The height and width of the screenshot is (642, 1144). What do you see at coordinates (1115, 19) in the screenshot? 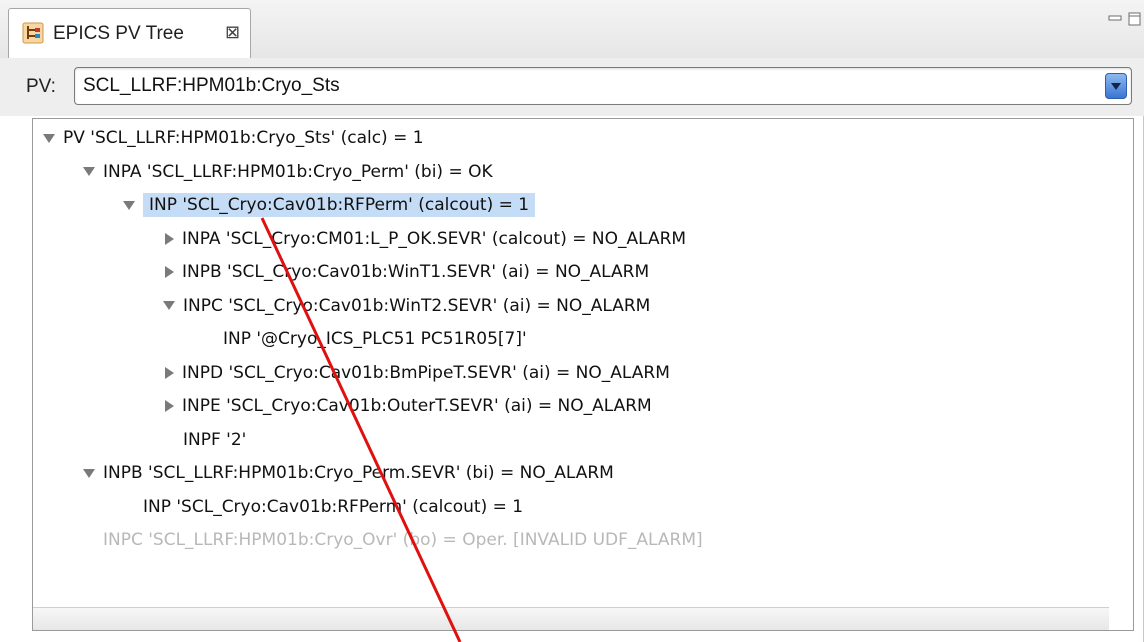
I see `minimize-icon` at bounding box center [1115, 19].